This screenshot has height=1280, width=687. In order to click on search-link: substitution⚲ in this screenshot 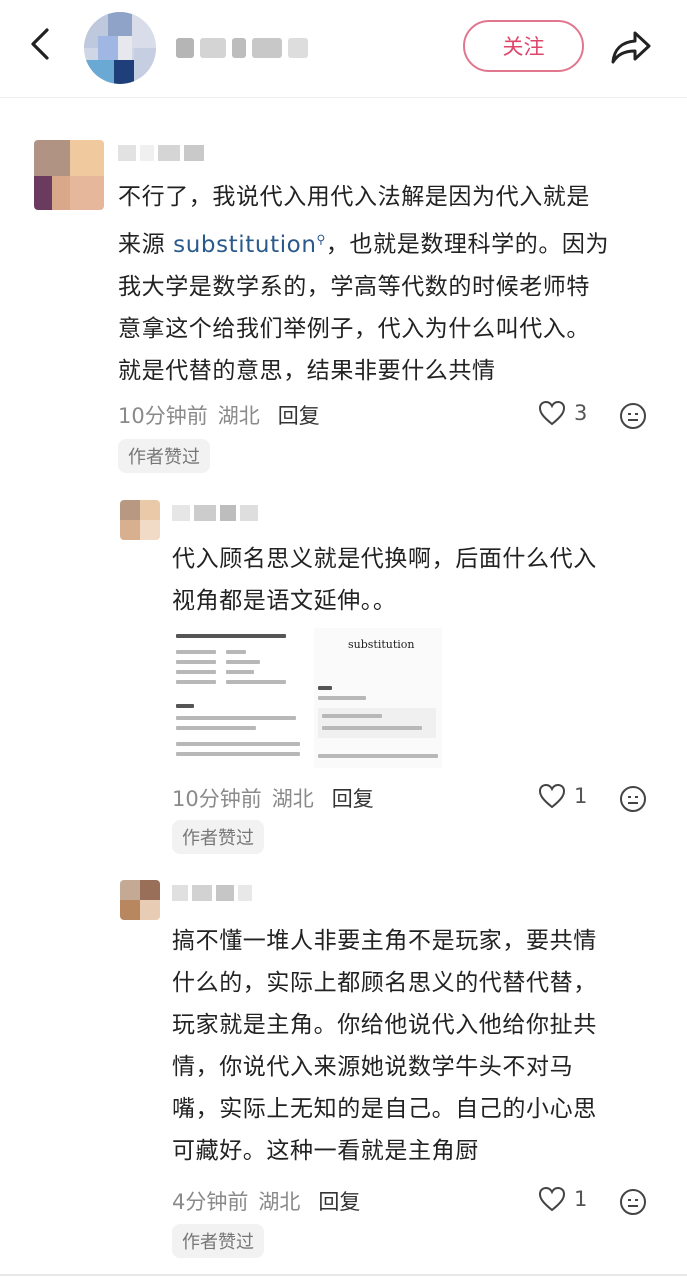, I will do `click(249, 245)`.